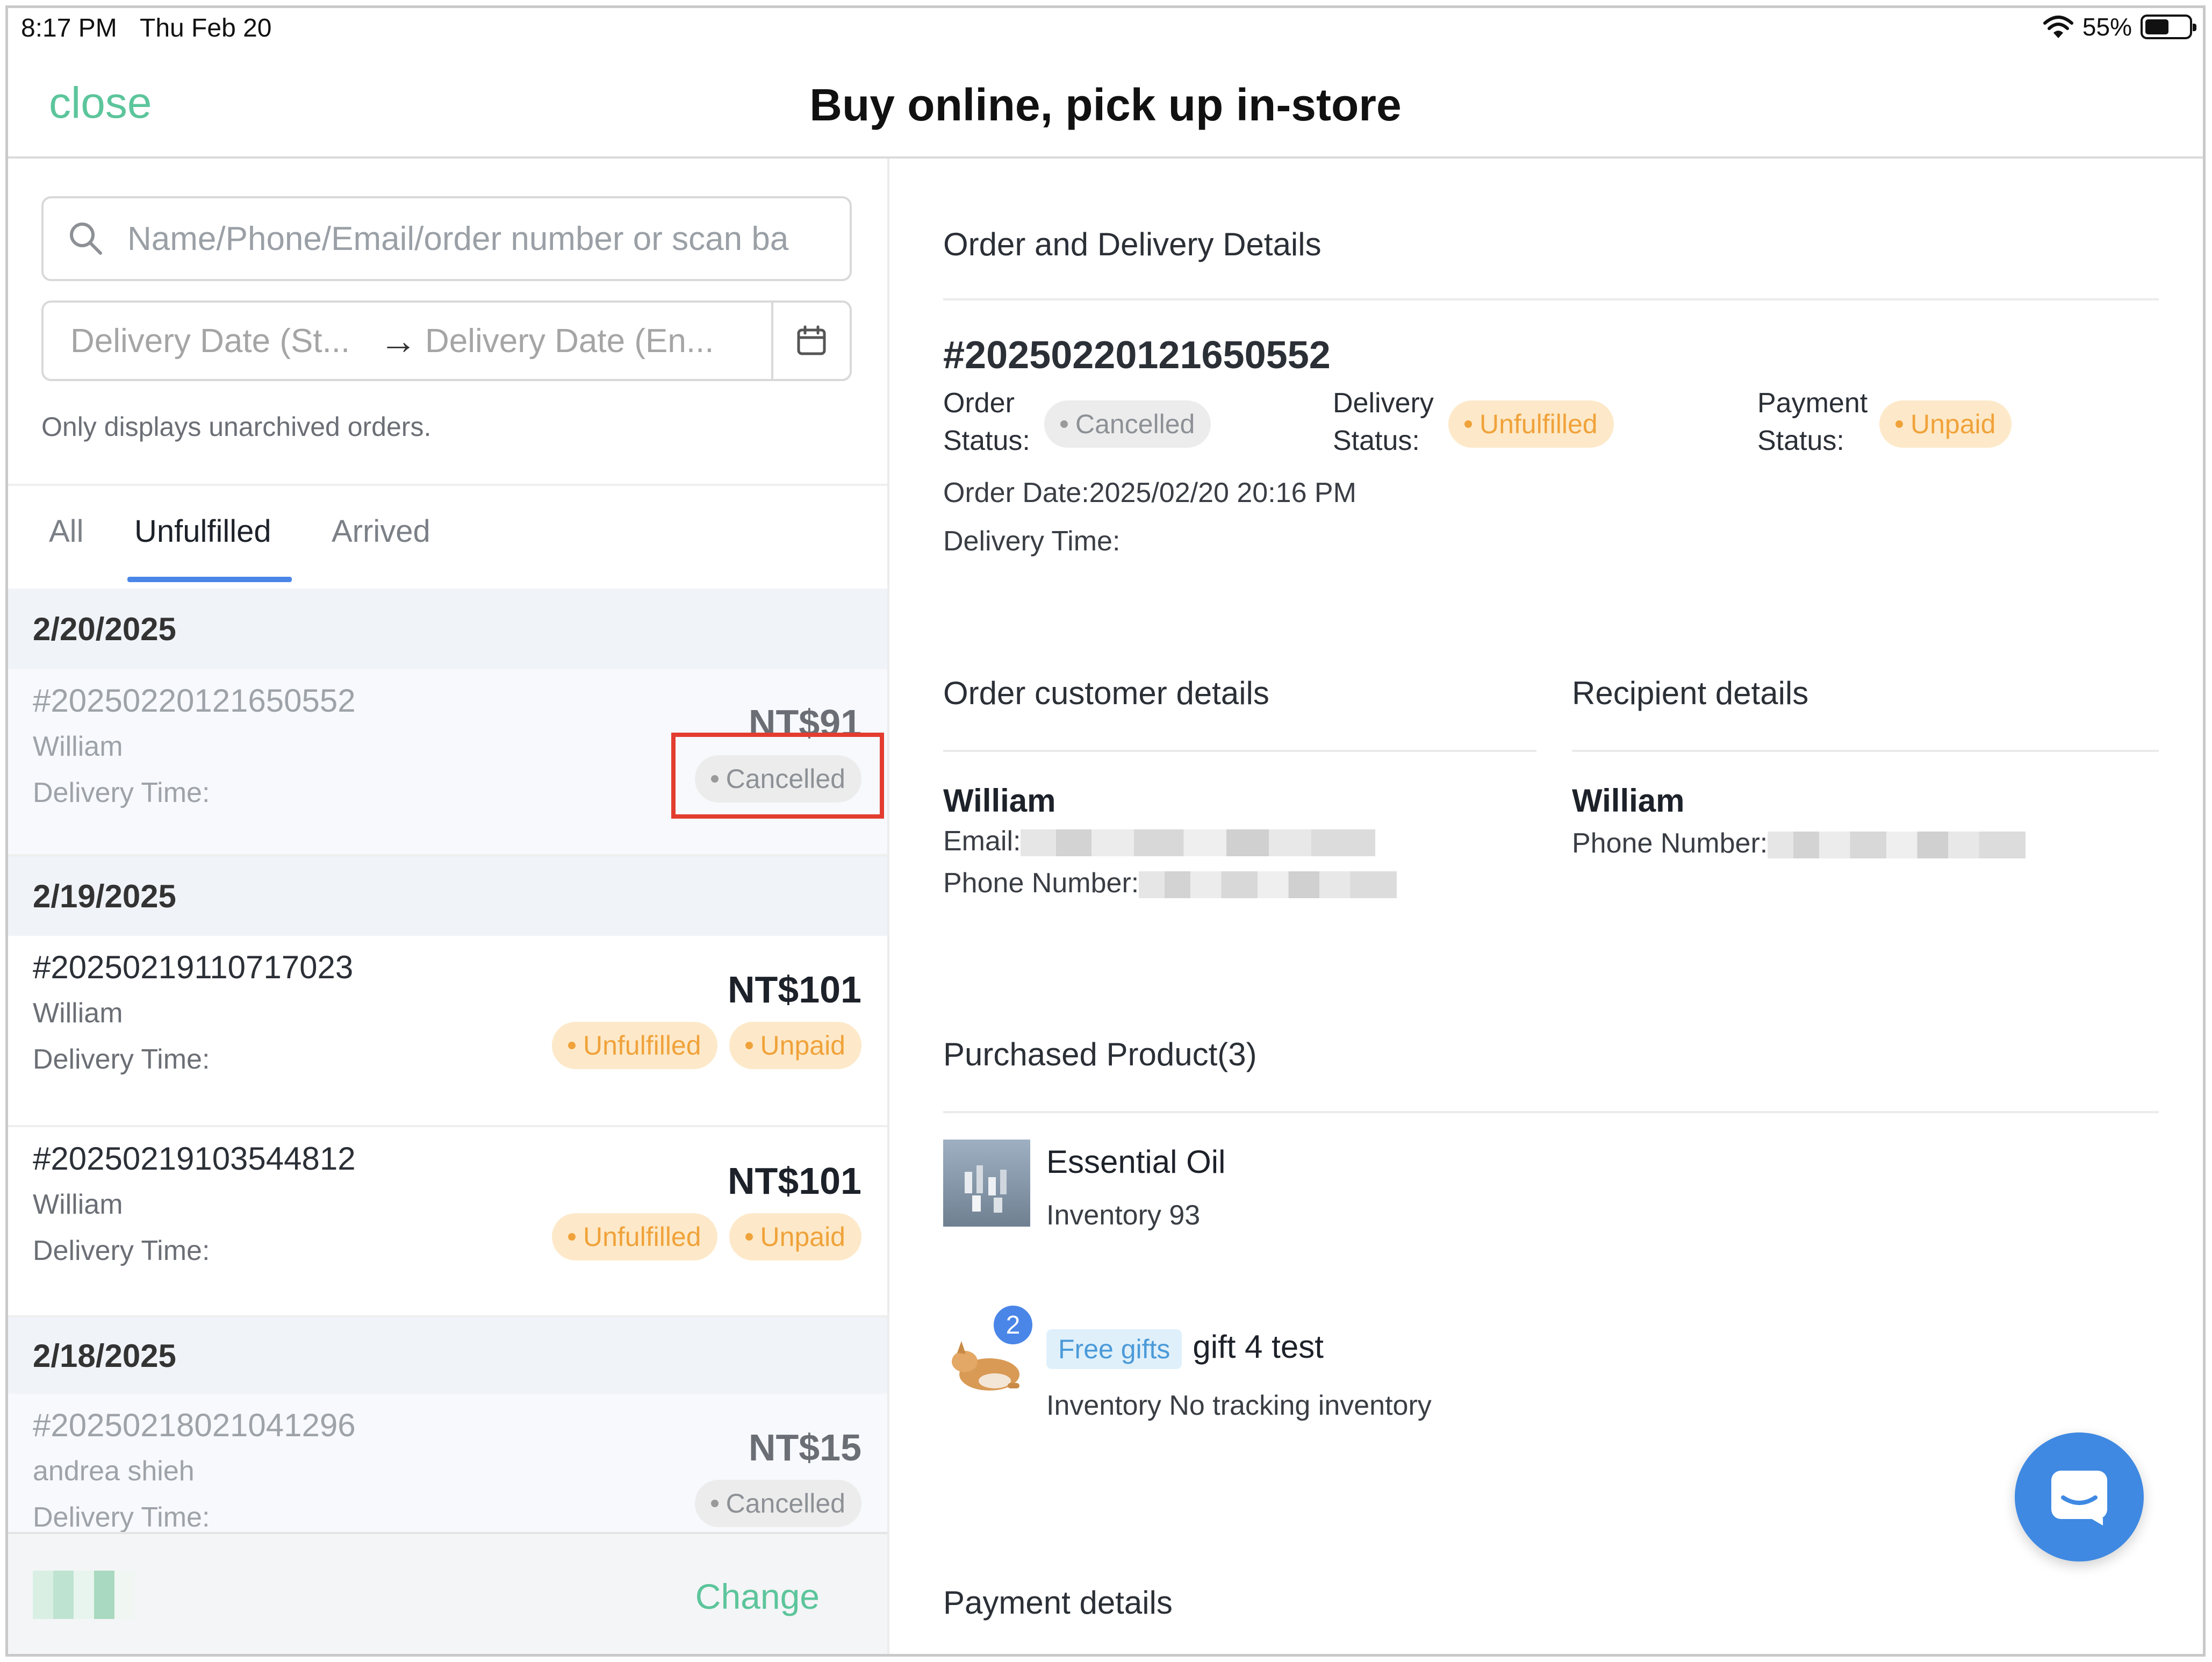 The image size is (2212, 1662). Describe the element at coordinates (86, 239) in the screenshot. I see `search-icon` at that location.